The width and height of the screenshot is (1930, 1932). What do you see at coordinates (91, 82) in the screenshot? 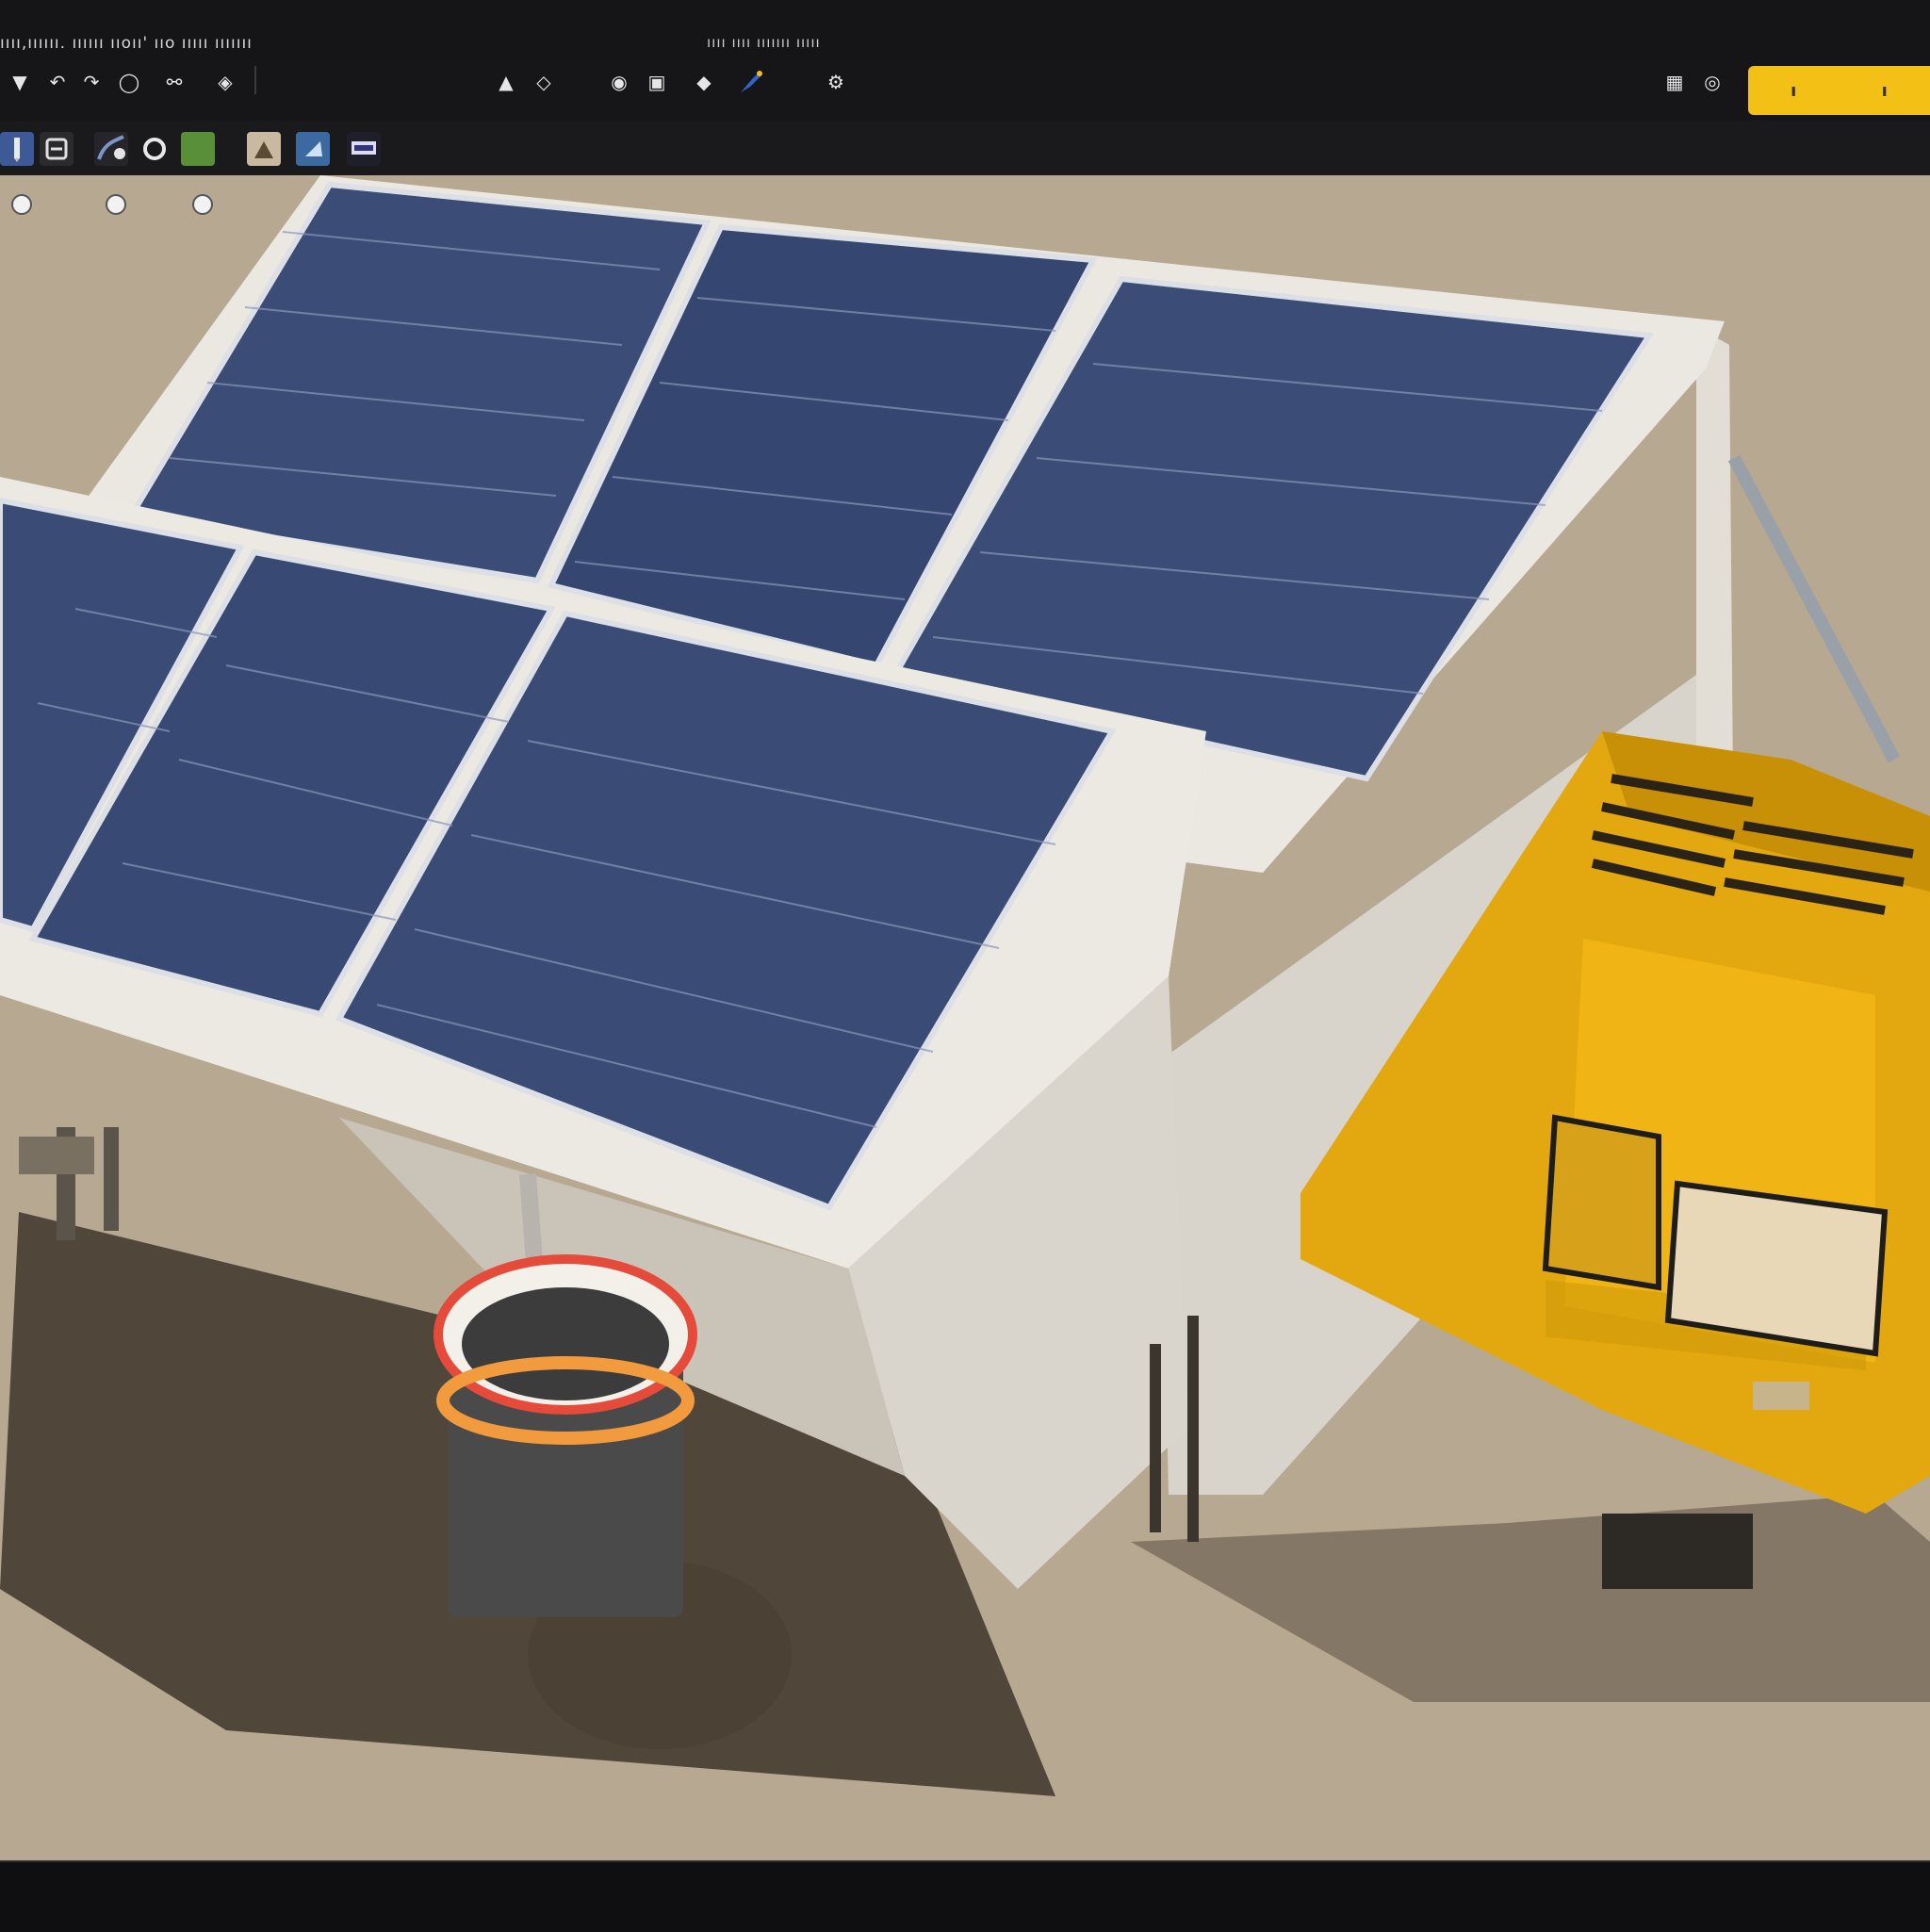
I see `redo-icon: ↷` at bounding box center [91, 82].